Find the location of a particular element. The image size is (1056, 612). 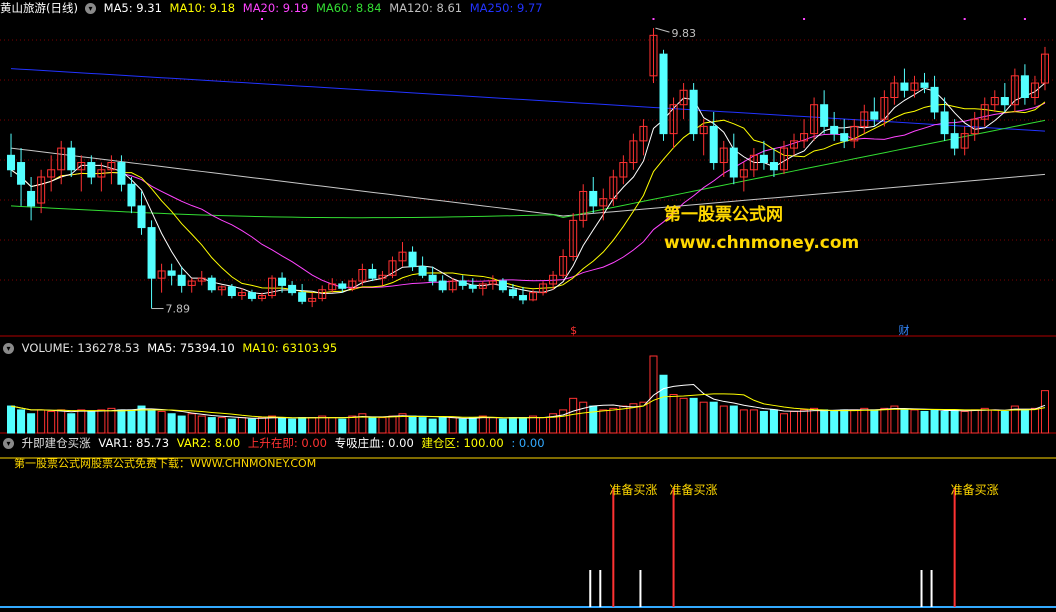

volume-ma5-line is located at coordinates (528, 401).